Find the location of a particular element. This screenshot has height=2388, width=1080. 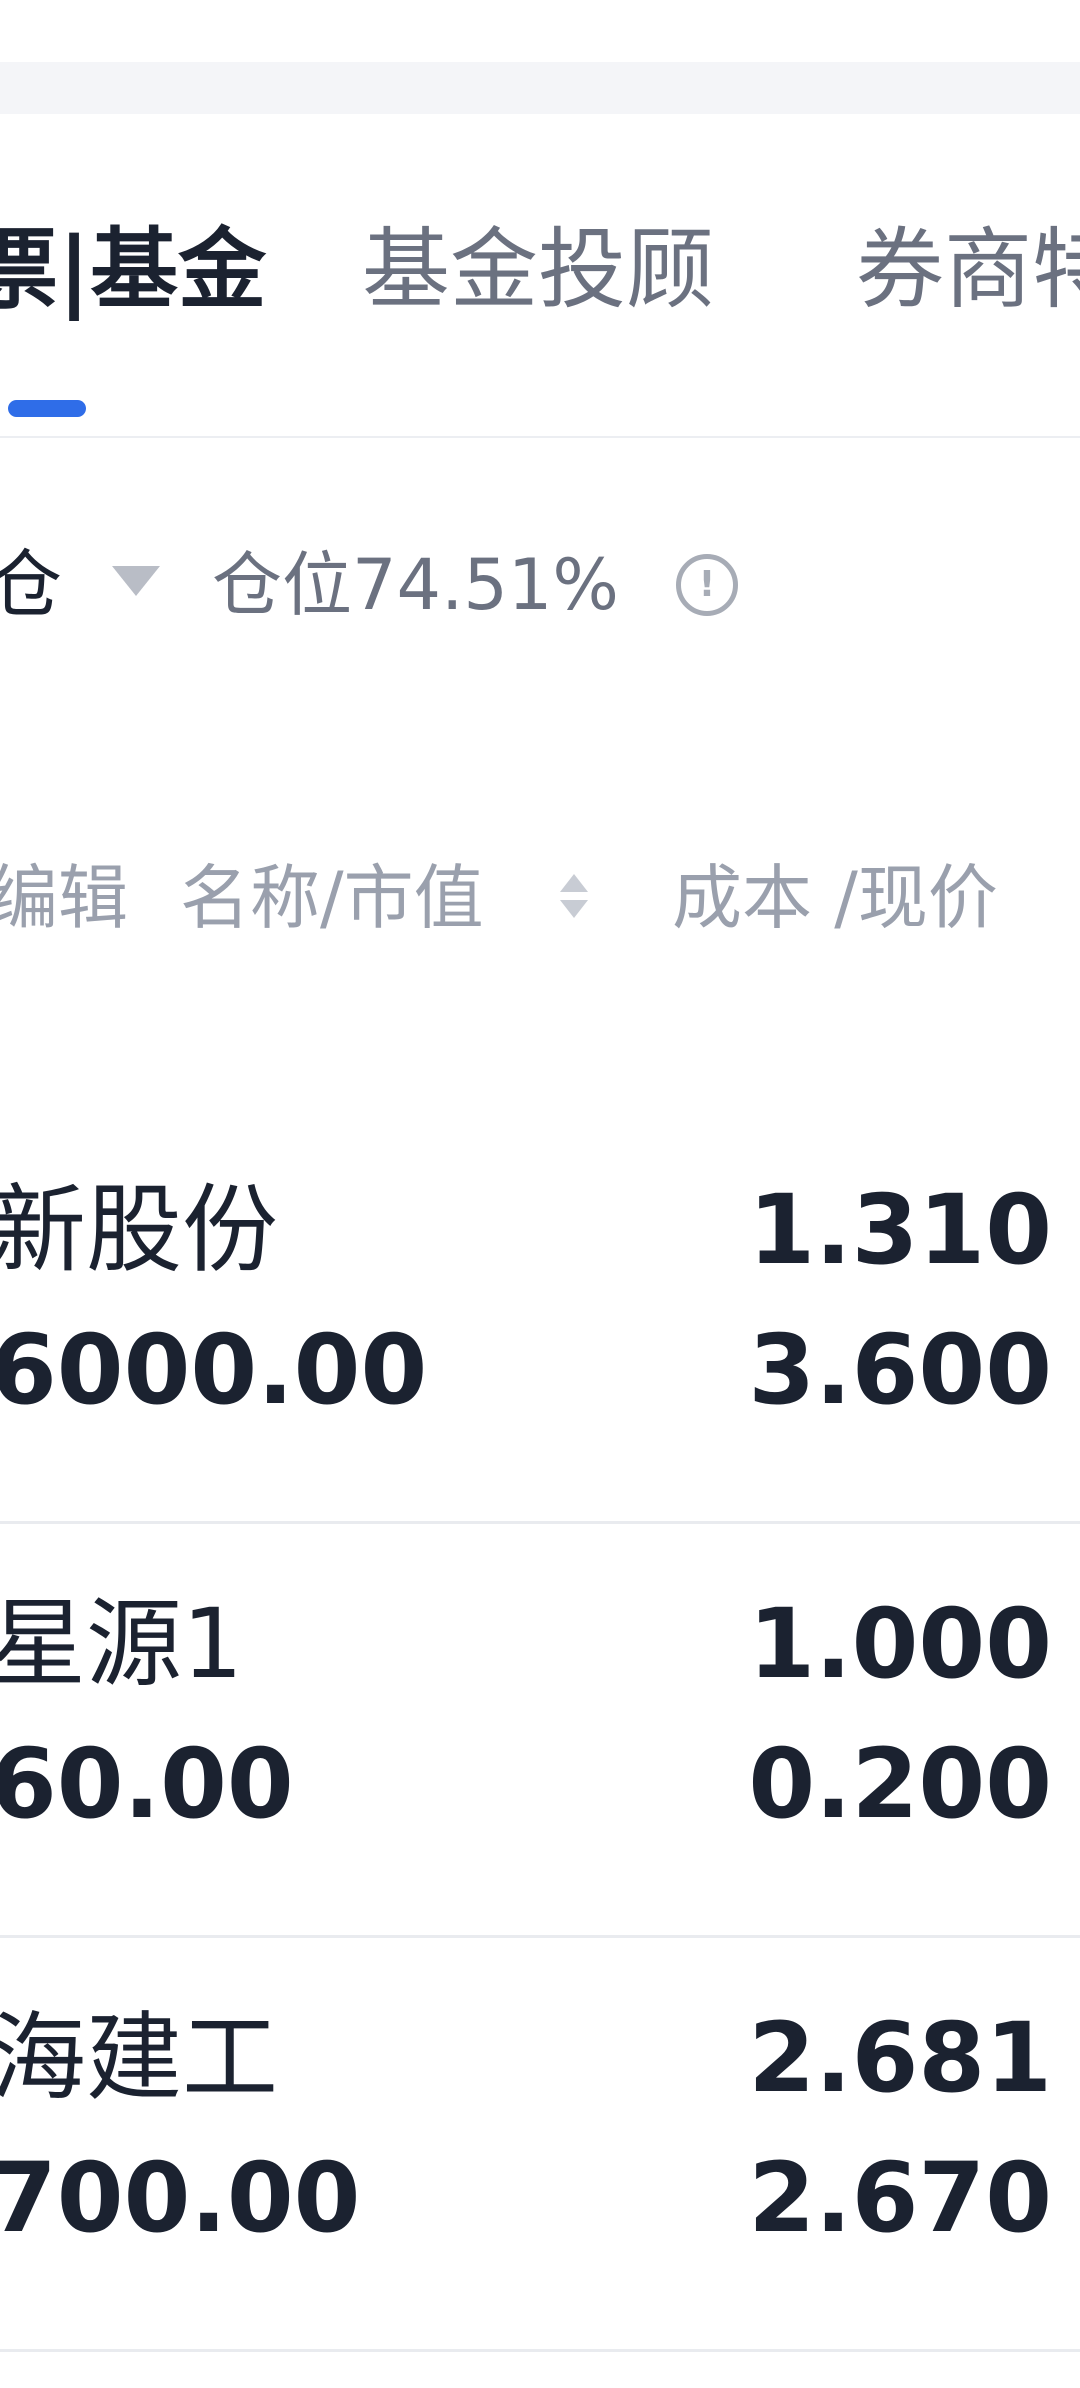

tab-bar: 票|基金 基金投顾 券商特 is located at coordinates (540, 275).